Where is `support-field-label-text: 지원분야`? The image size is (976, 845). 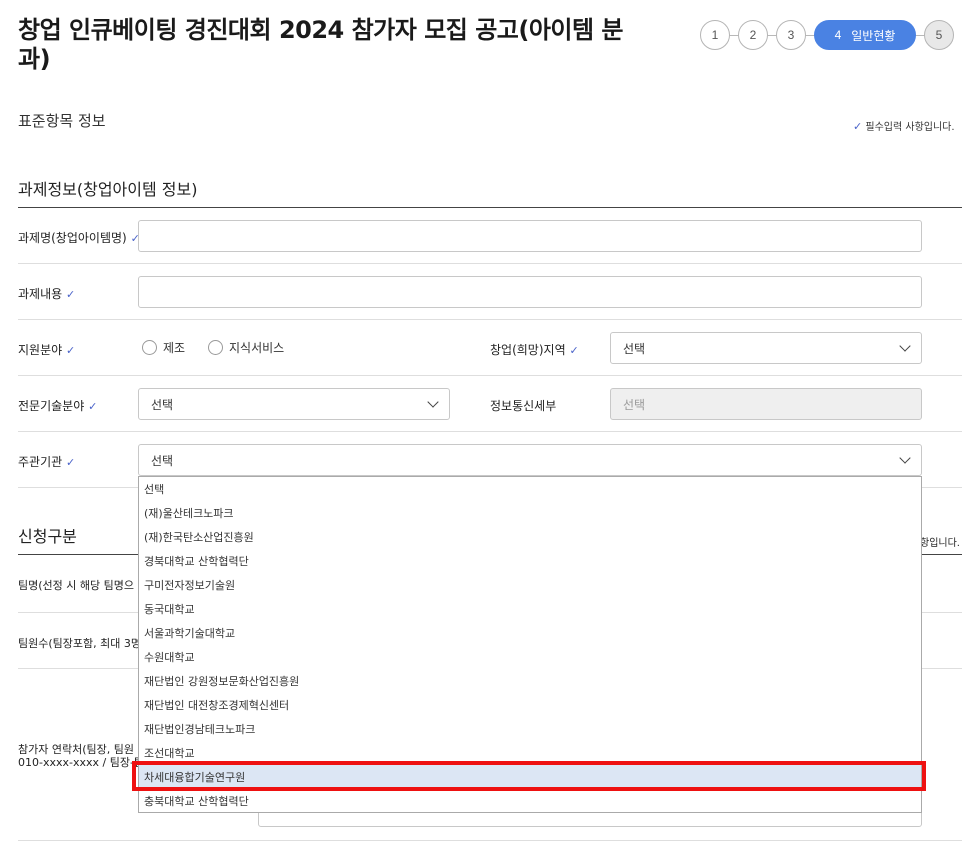 support-field-label-text: 지원분야 is located at coordinates (40, 350).